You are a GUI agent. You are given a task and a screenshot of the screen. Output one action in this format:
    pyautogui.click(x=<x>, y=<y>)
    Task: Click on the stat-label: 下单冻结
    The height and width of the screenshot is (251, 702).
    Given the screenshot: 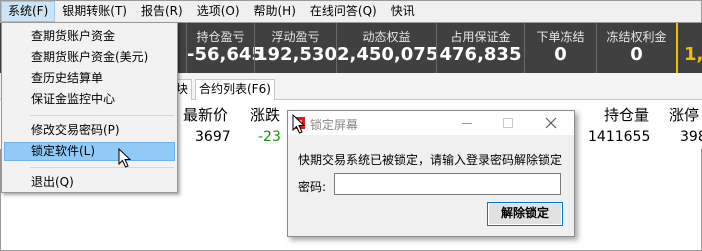 What is the action you would take?
    pyautogui.click(x=560, y=37)
    